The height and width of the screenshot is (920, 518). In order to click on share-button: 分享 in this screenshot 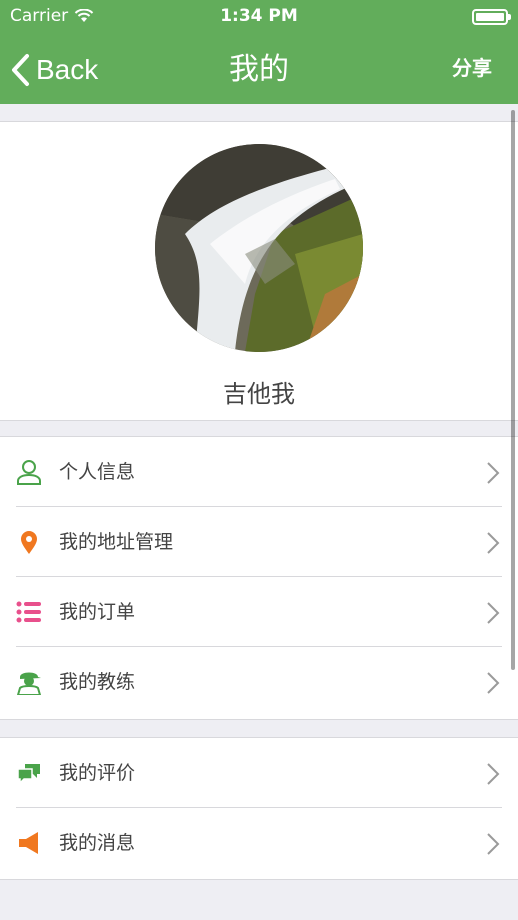, I will do `click(472, 68)`.